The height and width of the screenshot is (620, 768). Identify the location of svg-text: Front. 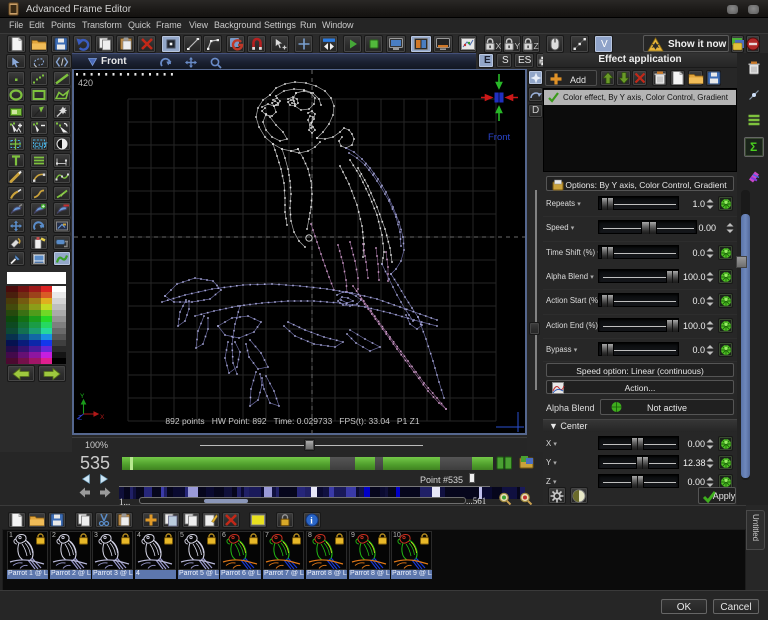
(499, 137).